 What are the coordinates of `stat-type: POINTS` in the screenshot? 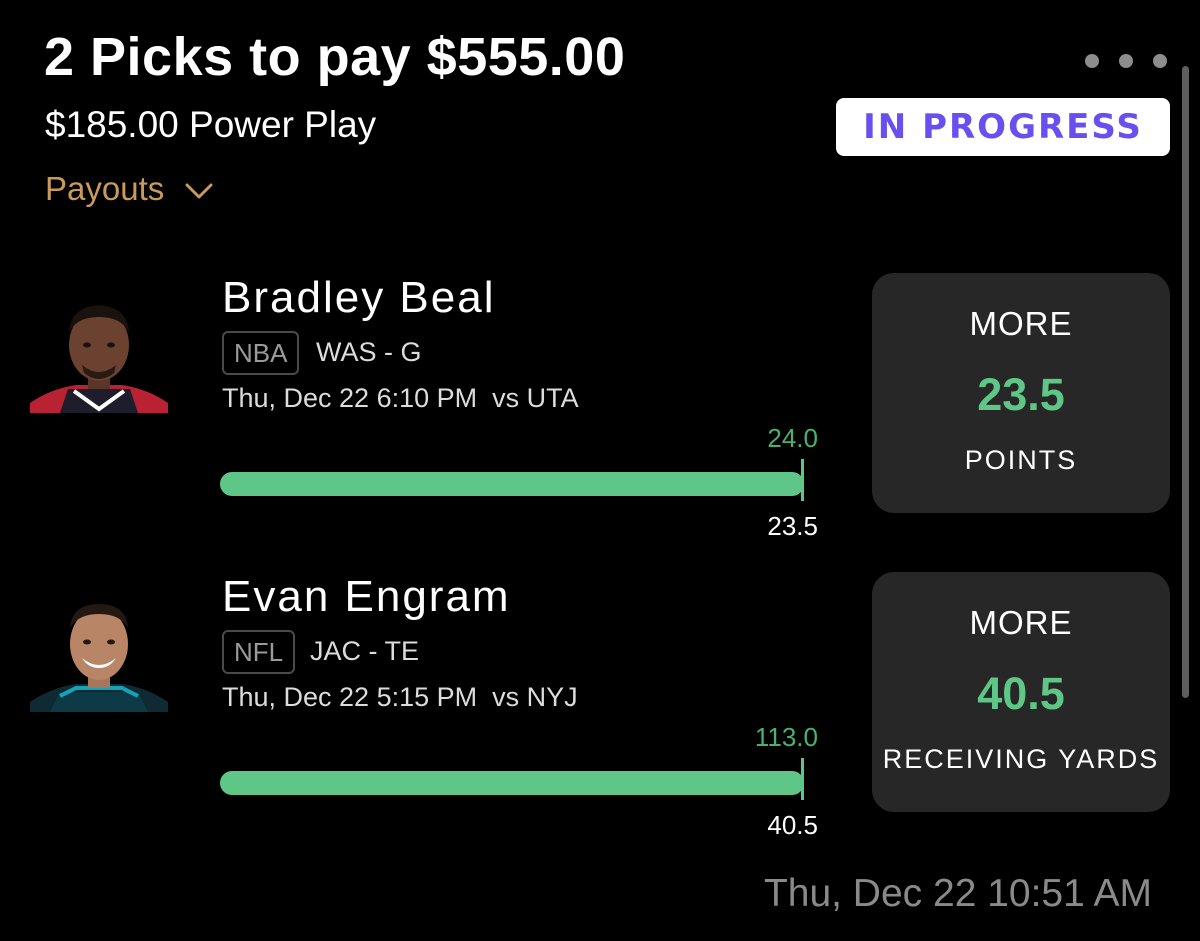 It's located at (1021, 460).